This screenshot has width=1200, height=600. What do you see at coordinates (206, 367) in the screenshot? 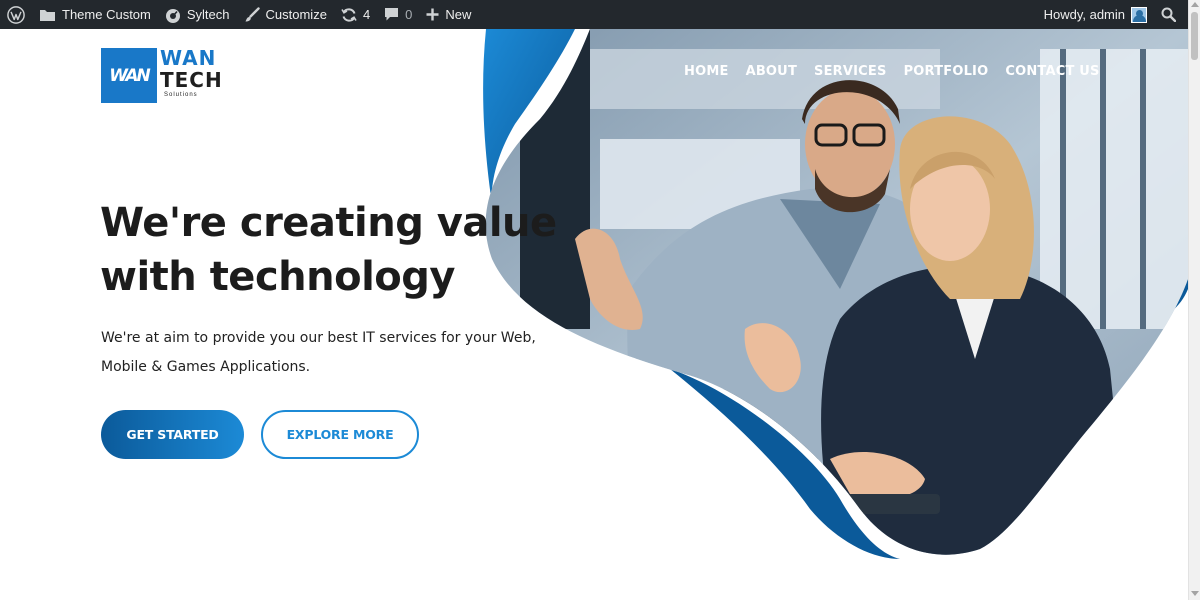
I see `hero-subtitle-line2: Mobile & Games Applications.` at bounding box center [206, 367].